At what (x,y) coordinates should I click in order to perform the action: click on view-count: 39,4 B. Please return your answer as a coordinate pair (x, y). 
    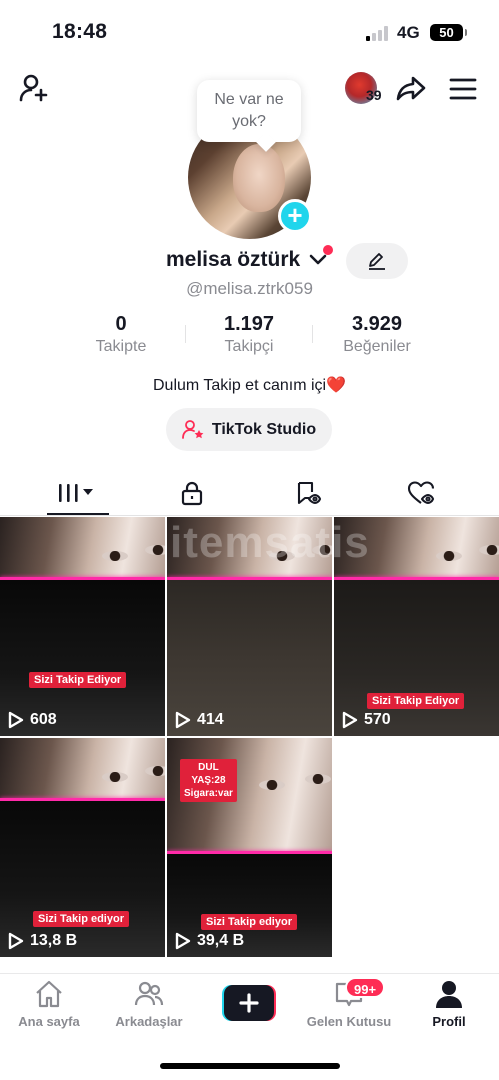
    Looking at the image, I should click on (221, 940).